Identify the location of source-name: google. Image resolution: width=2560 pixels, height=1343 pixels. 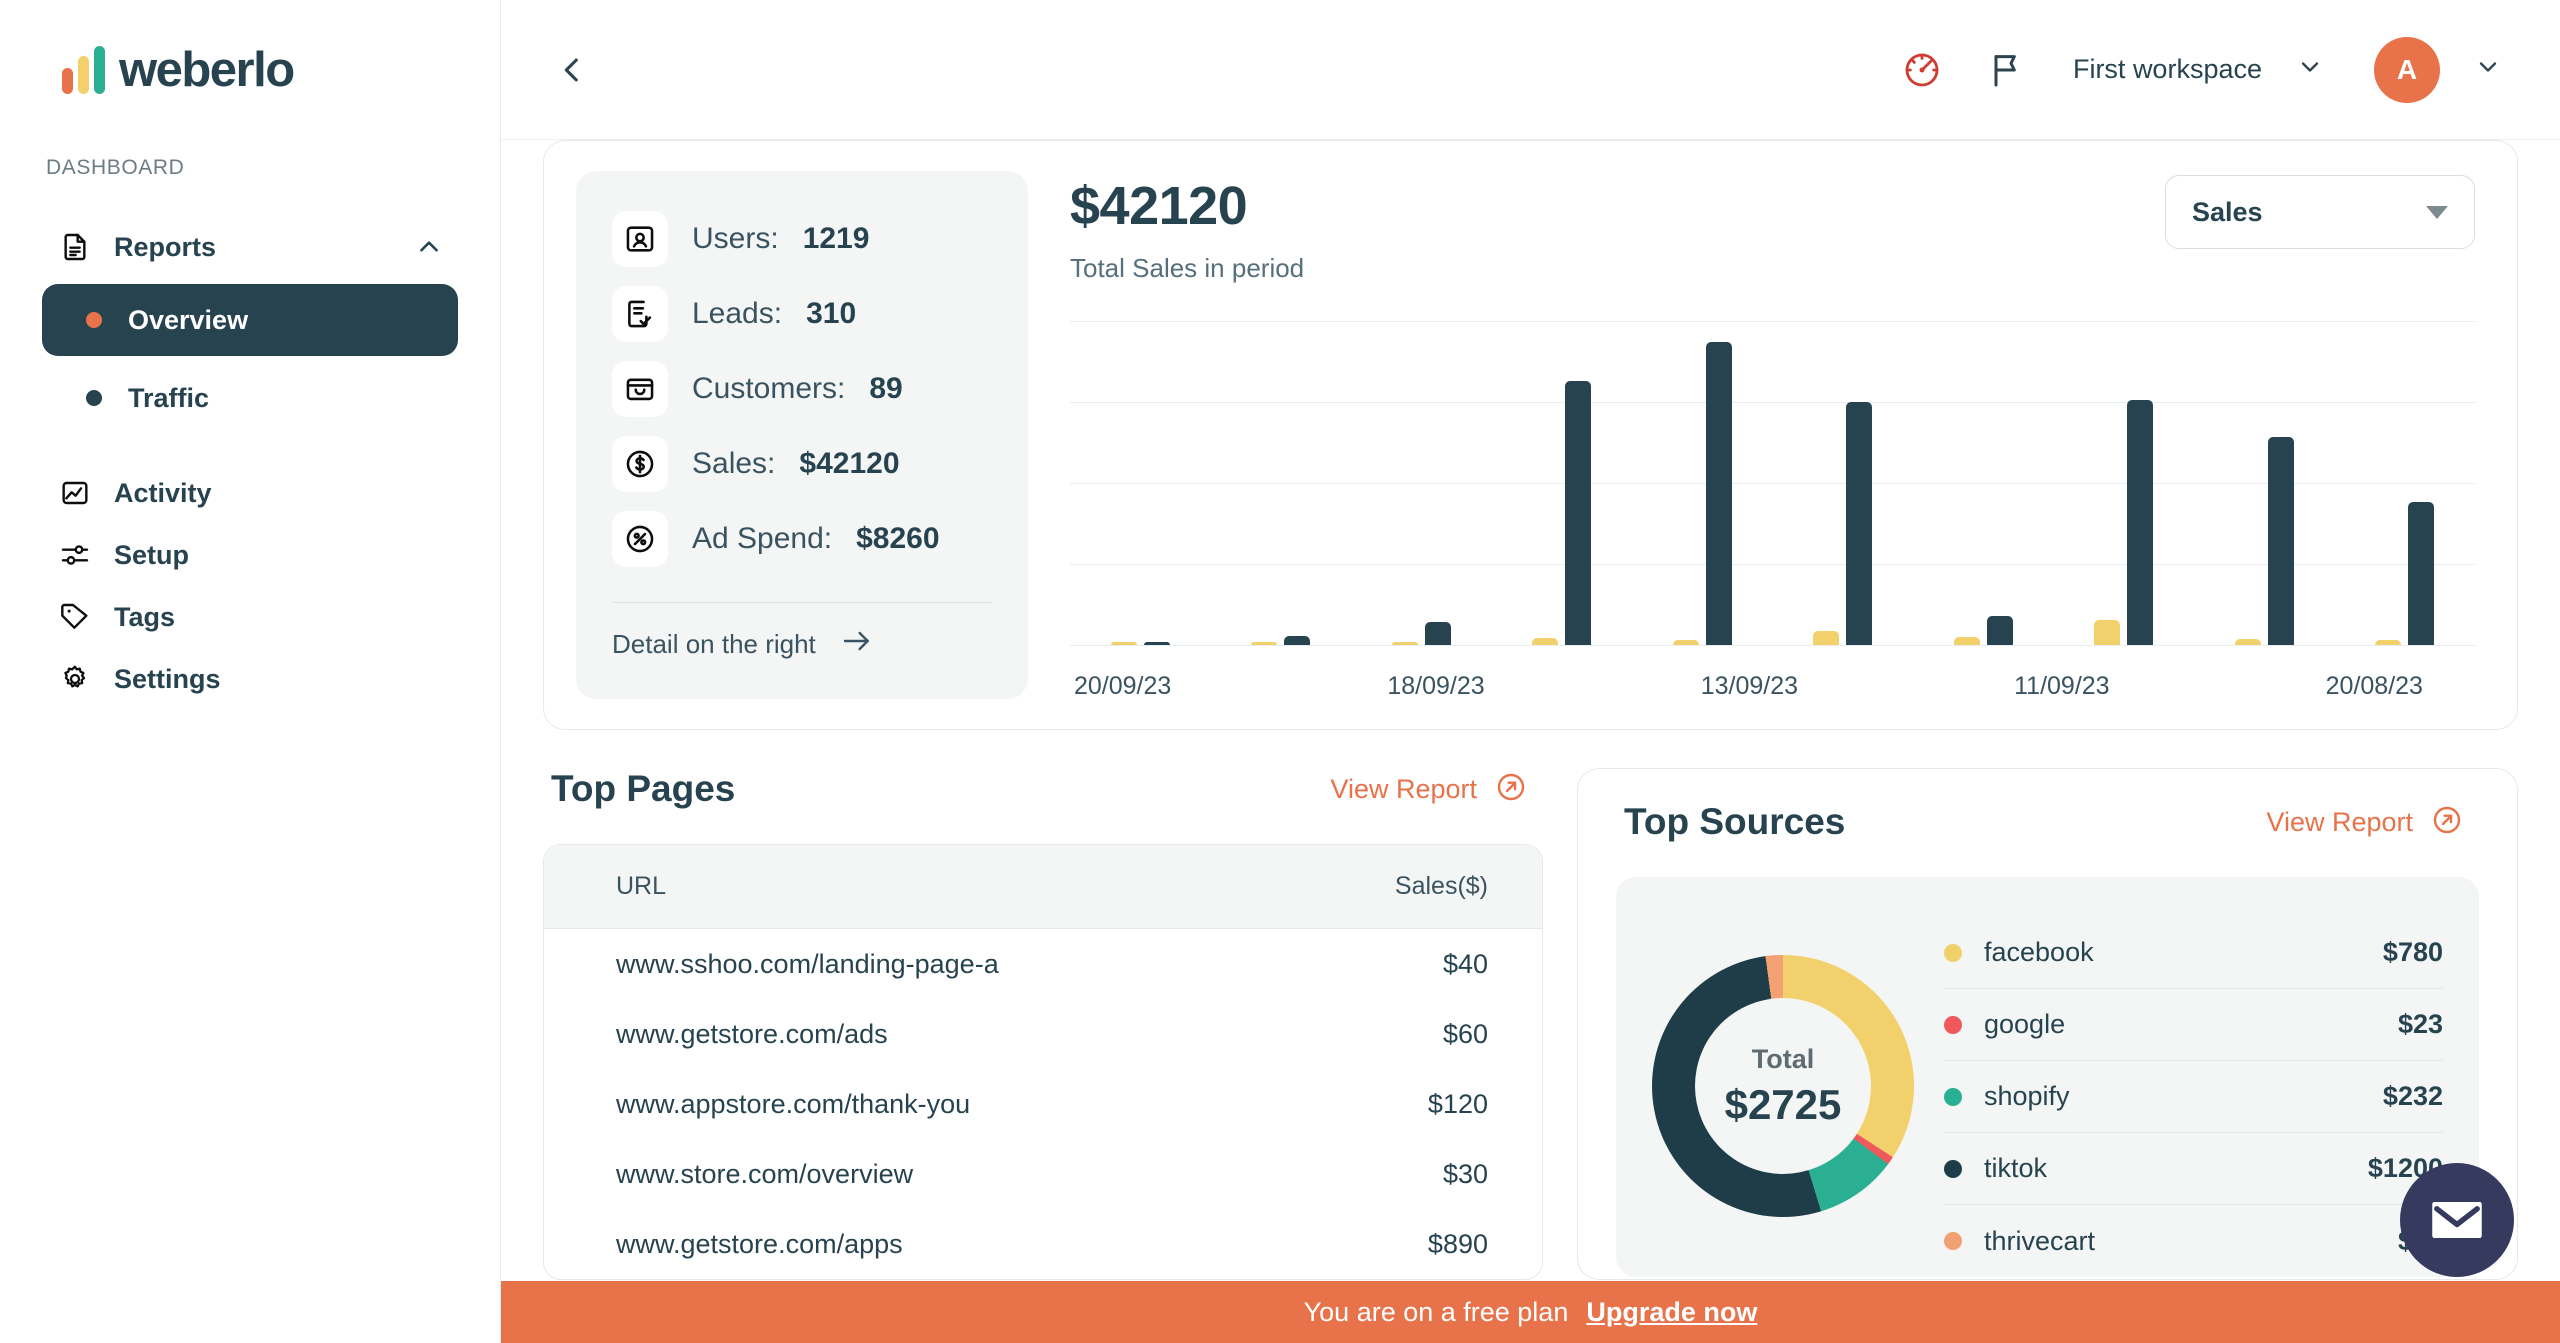
(2025, 1024).